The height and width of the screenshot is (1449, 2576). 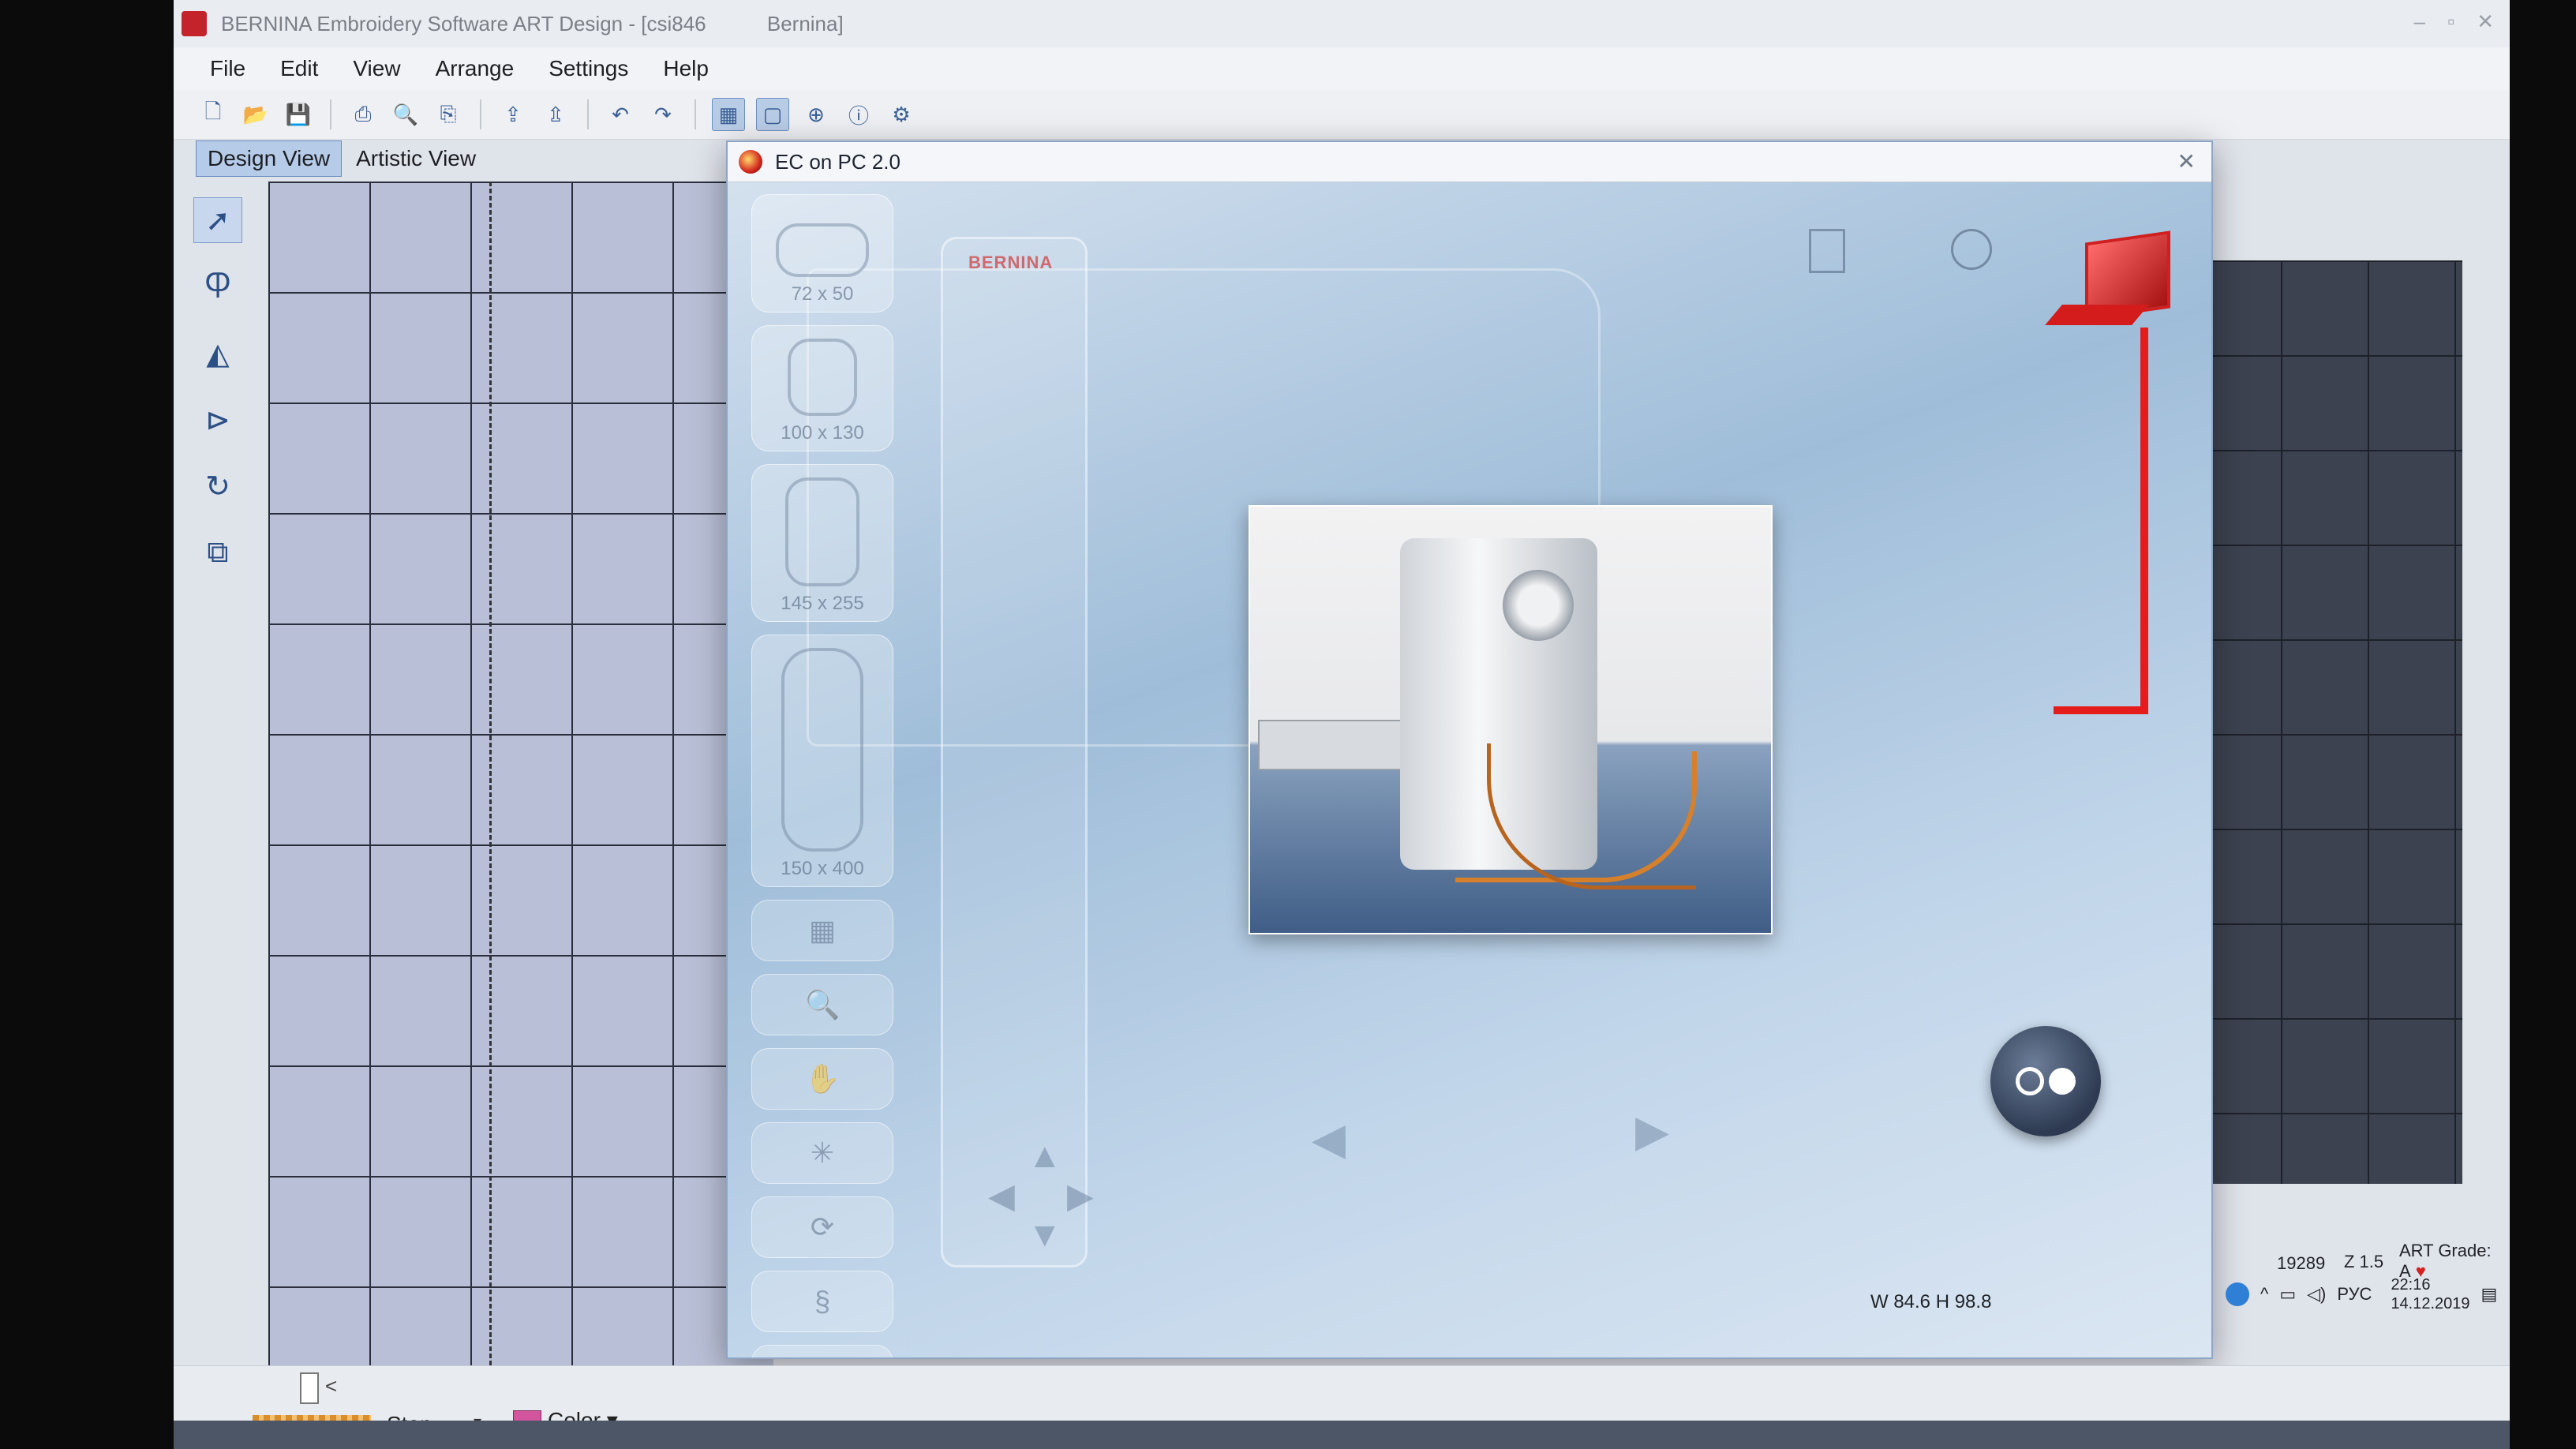 What do you see at coordinates (416, 158) in the screenshot?
I see `tab-artistic-view: Artistic View` at bounding box center [416, 158].